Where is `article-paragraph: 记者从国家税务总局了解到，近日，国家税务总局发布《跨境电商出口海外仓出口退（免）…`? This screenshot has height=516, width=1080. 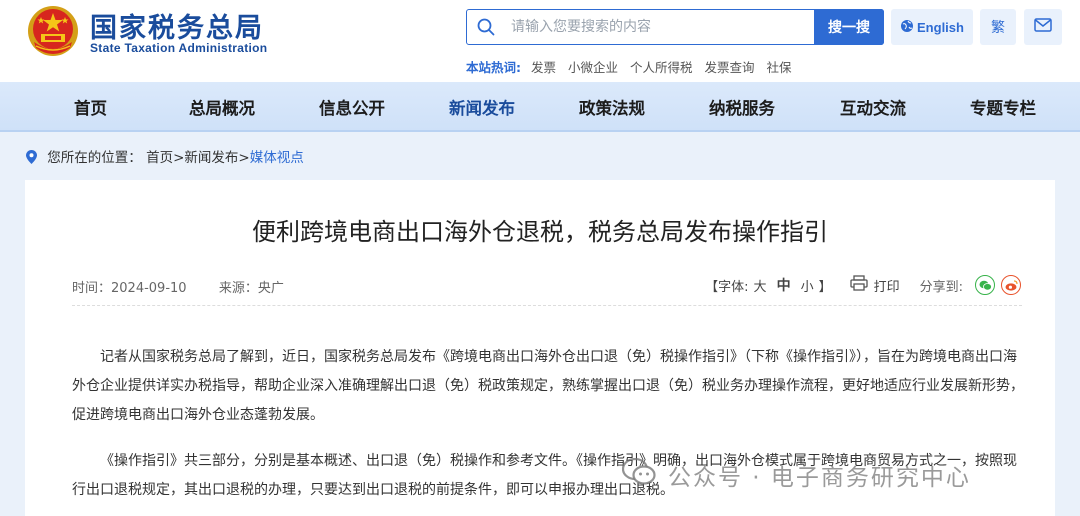
article-paragraph: 记者从国家税务总局了解到，近日，国家税务总局发布《跨境电商出口海外仓出口退（免）… is located at coordinates (548, 386).